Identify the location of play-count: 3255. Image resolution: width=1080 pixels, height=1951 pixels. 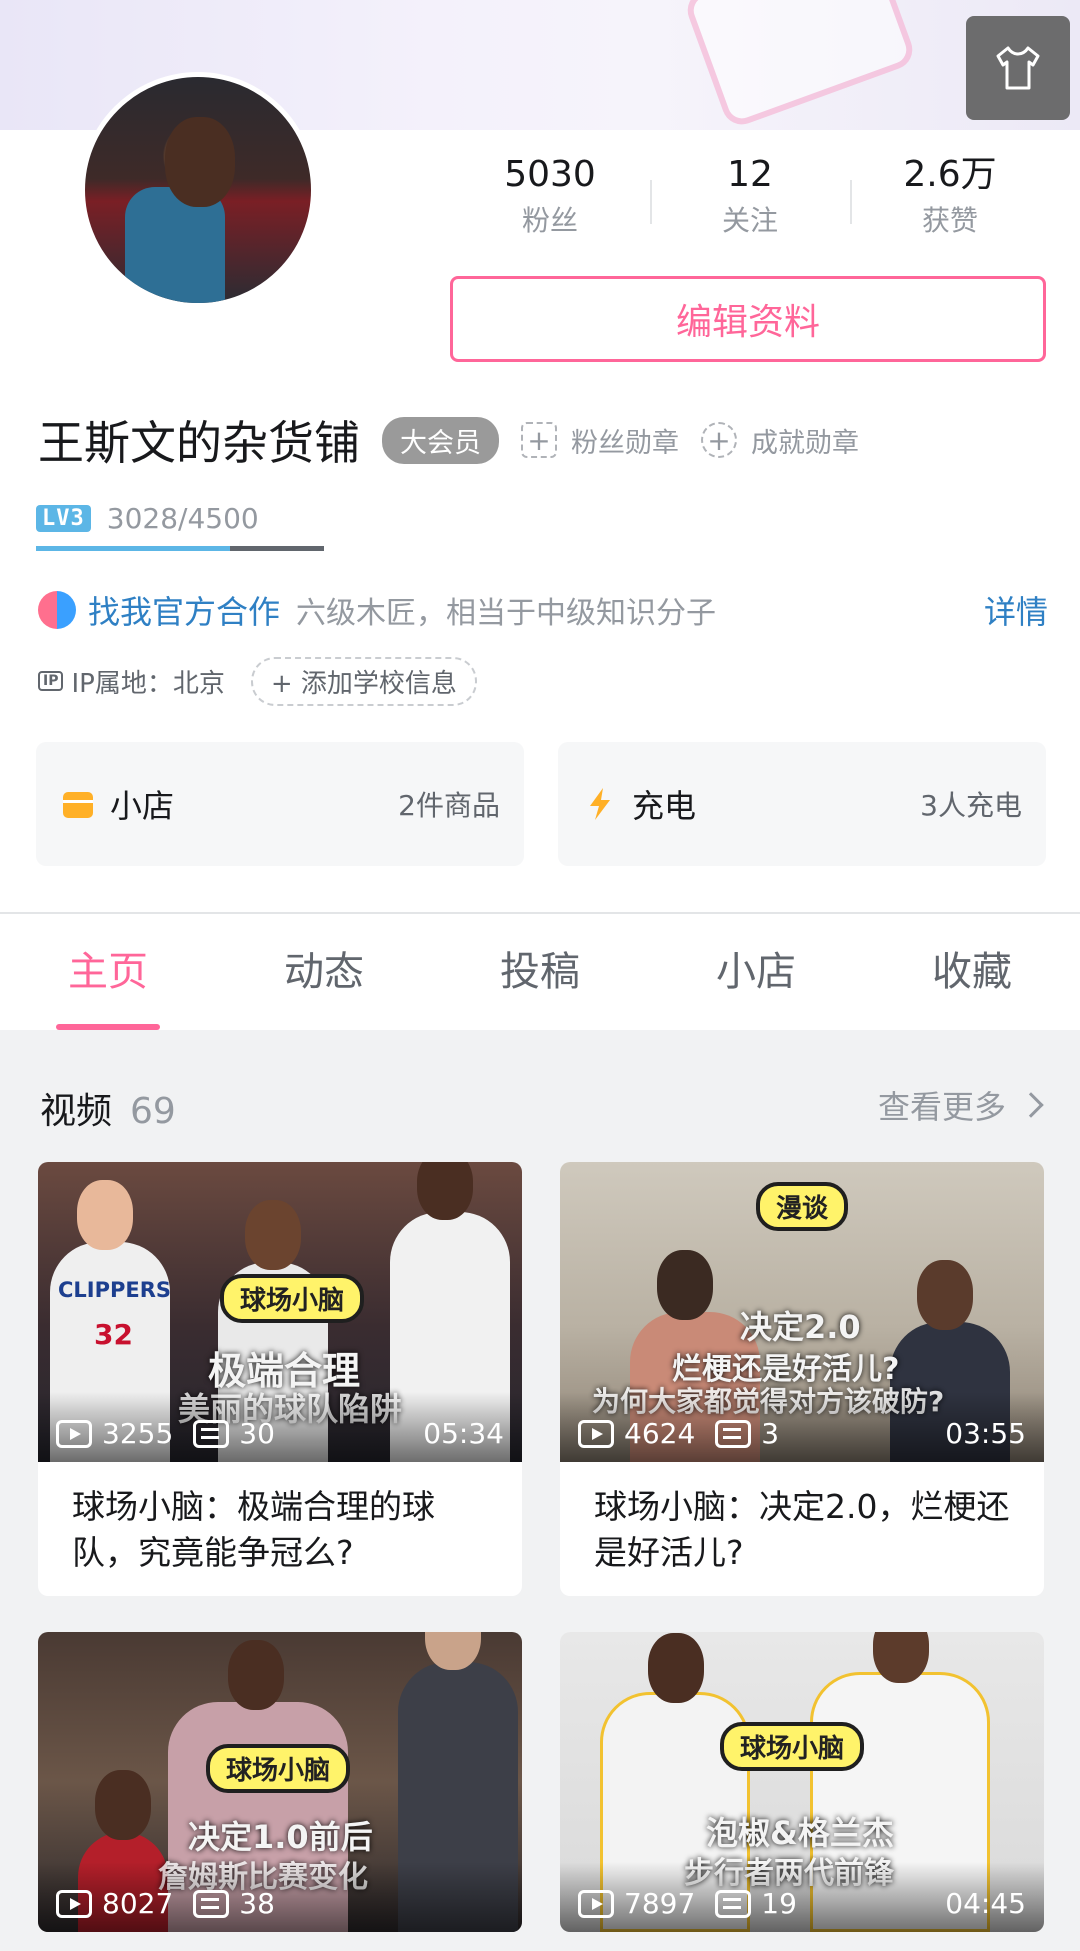
(138, 1433).